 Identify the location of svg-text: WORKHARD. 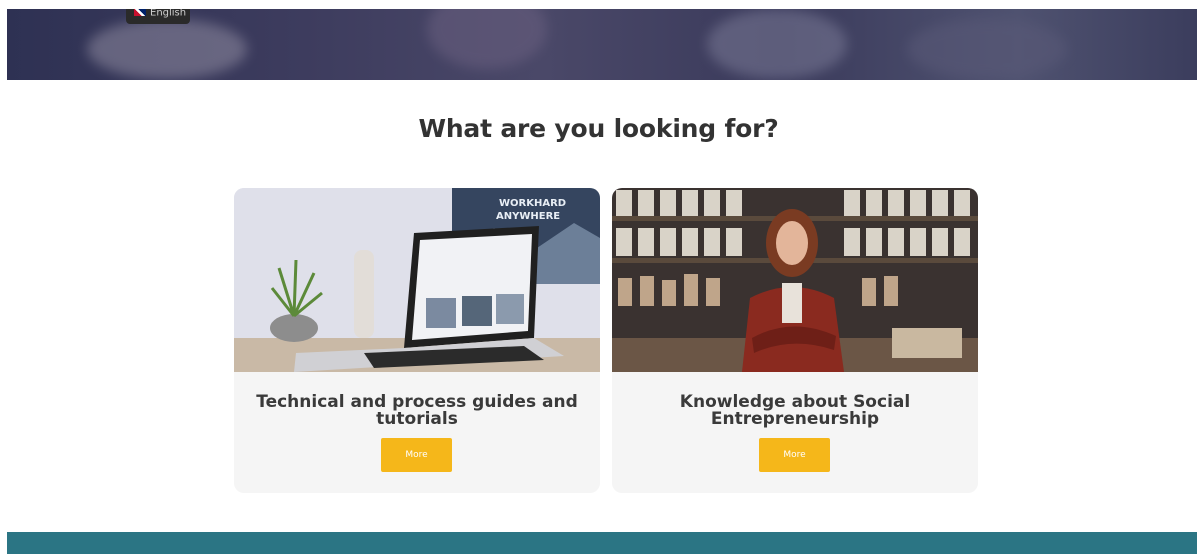
(532, 203).